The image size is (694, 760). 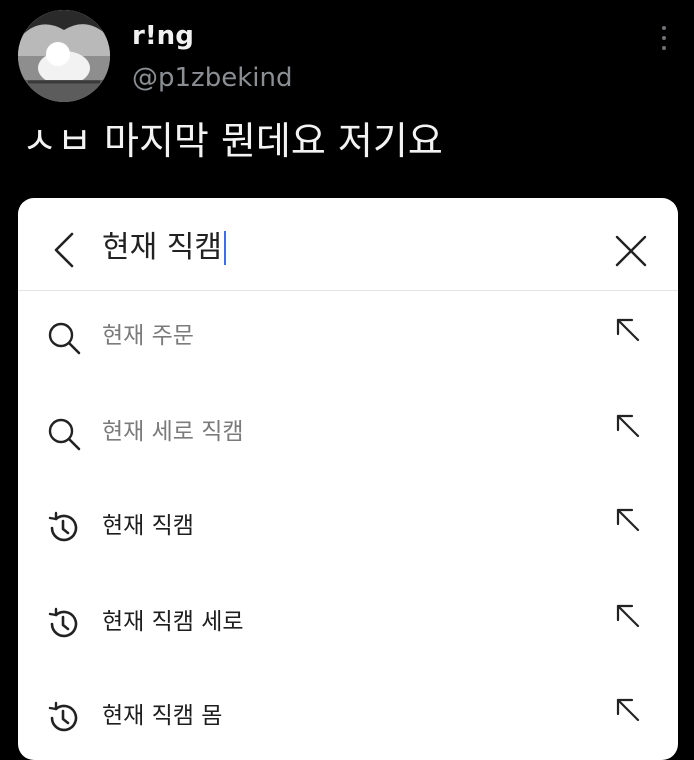 What do you see at coordinates (232, 141) in the screenshot?
I see `tweet-text: ㅅㅂ 마지막 뭔데요 저기요` at bounding box center [232, 141].